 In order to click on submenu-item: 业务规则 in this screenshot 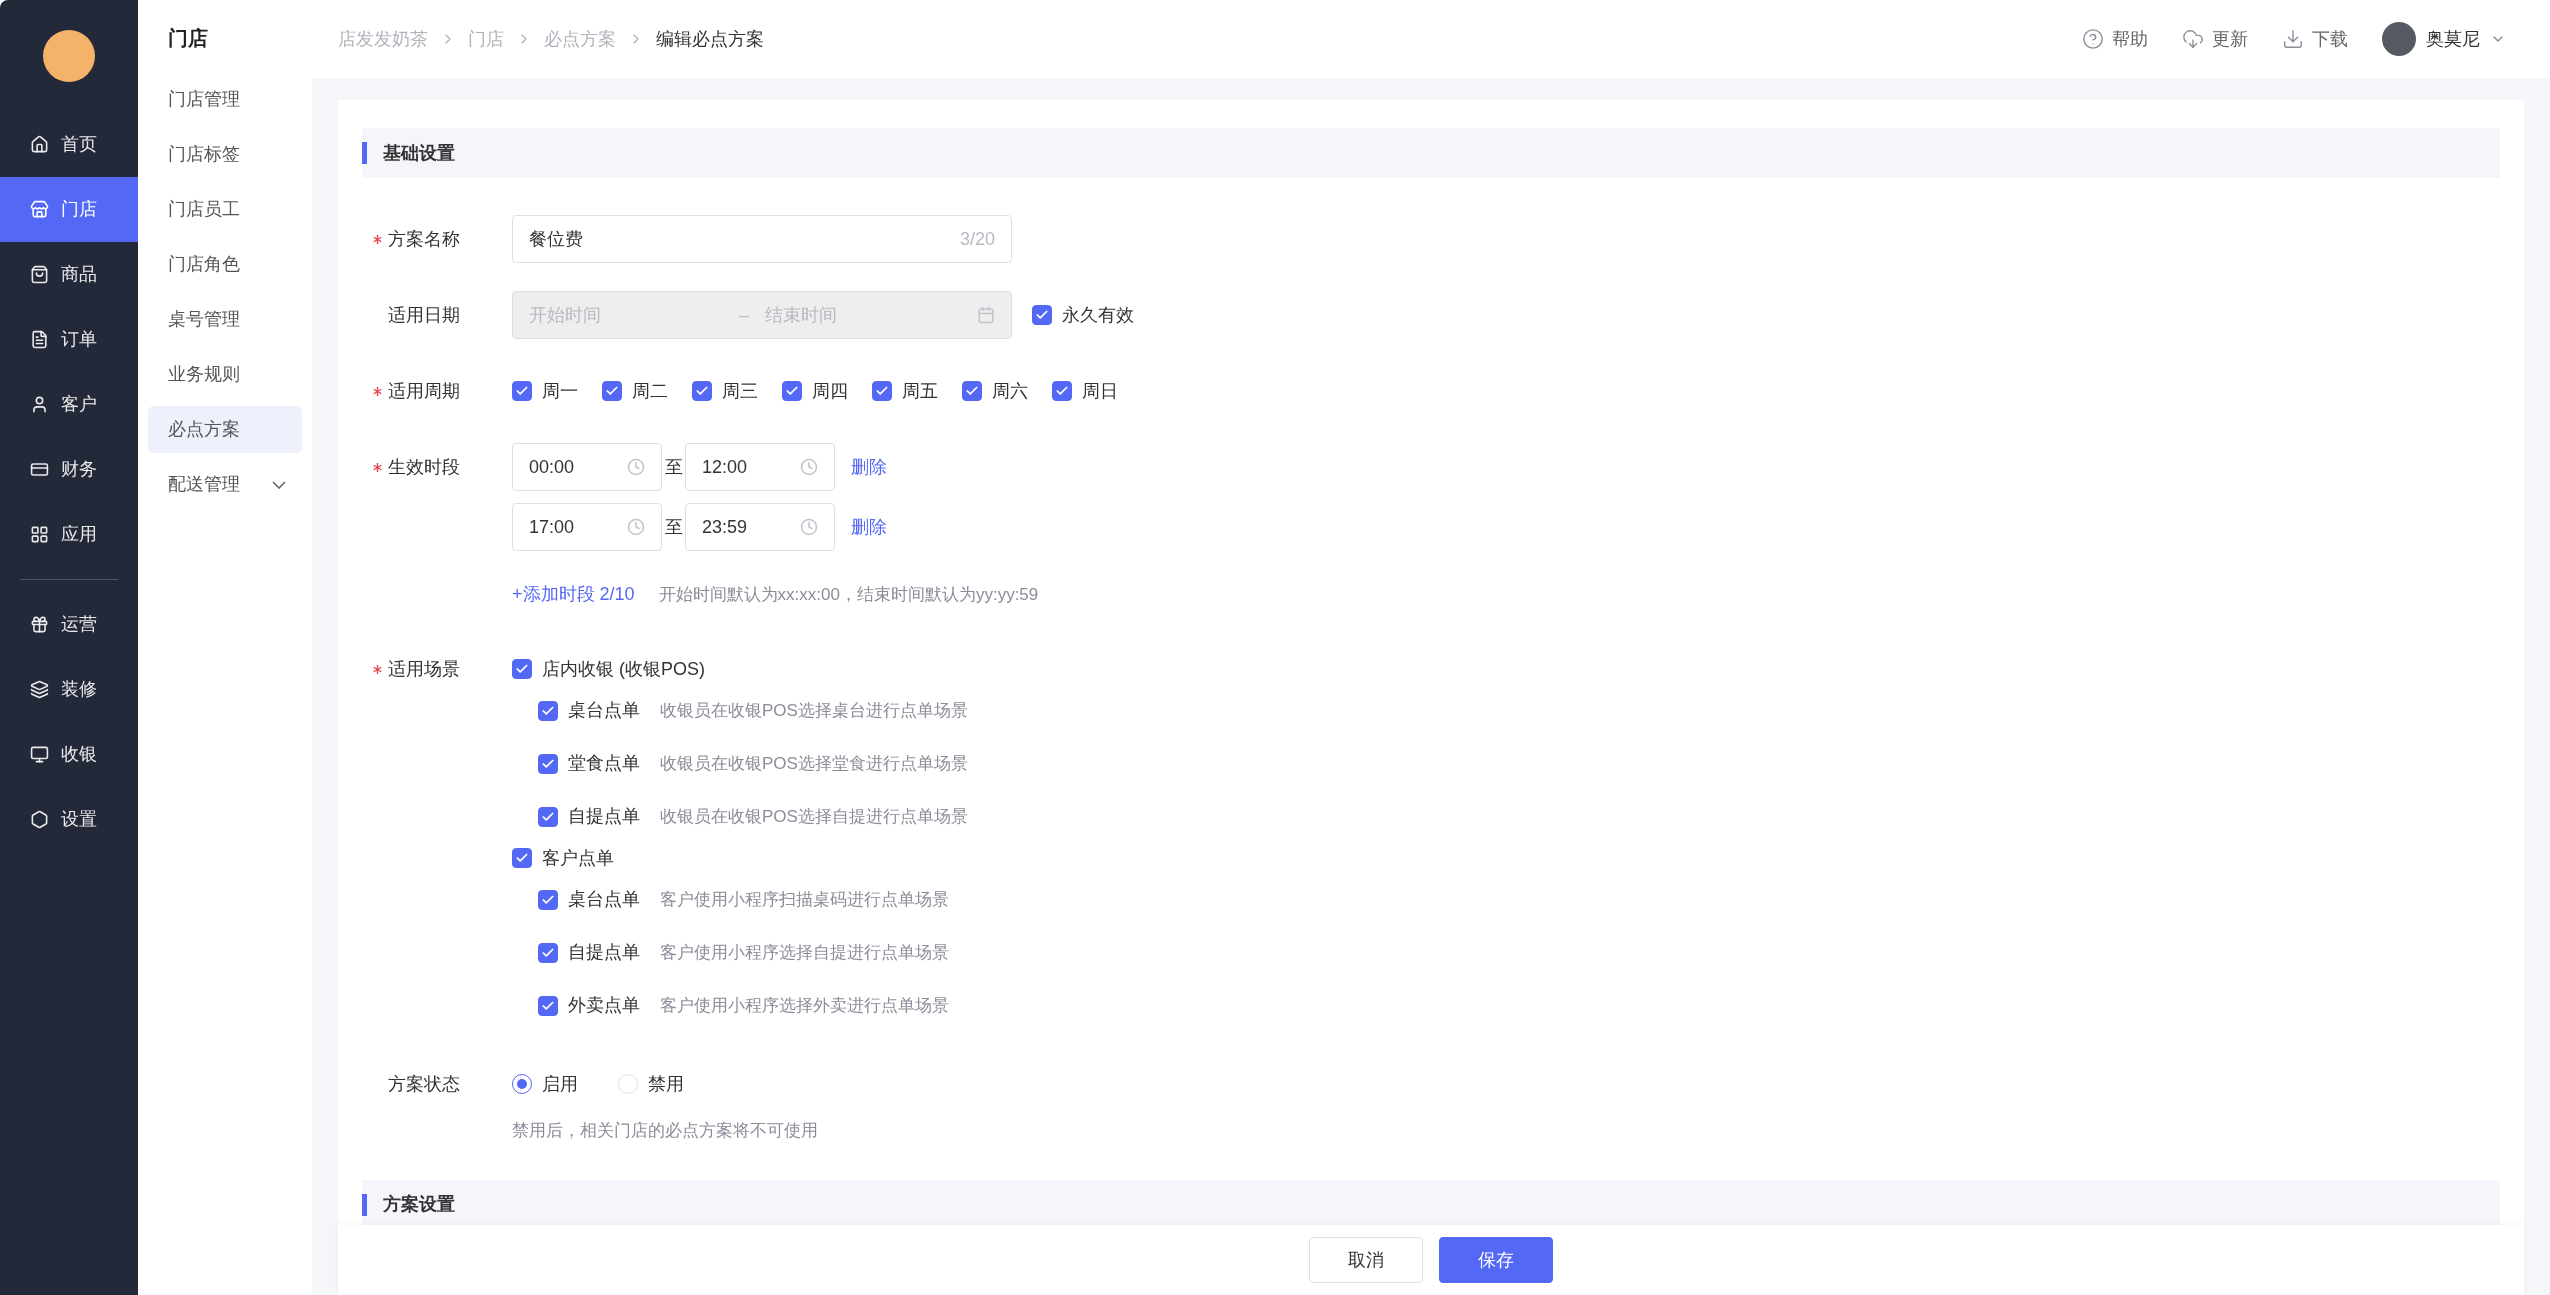, I will do `click(225, 374)`.